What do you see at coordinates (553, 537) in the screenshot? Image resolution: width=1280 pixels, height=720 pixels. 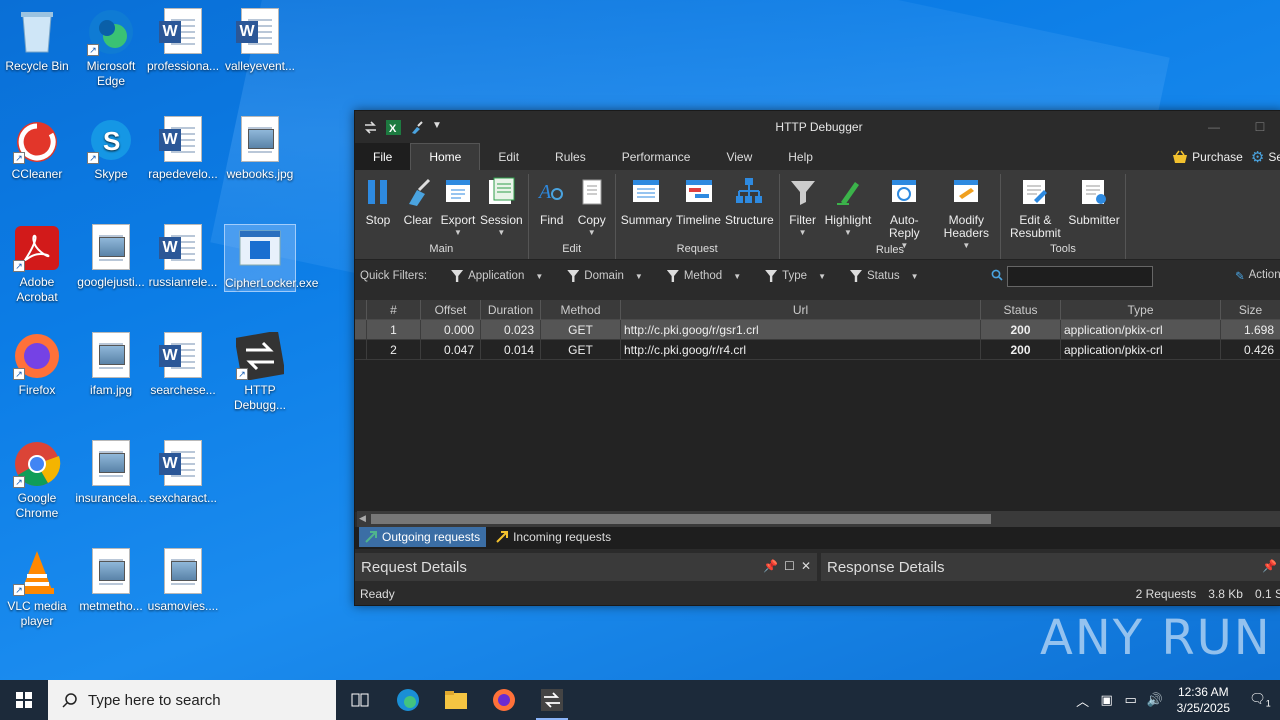 I see `tab-incoming-requests: Incoming requests` at bounding box center [553, 537].